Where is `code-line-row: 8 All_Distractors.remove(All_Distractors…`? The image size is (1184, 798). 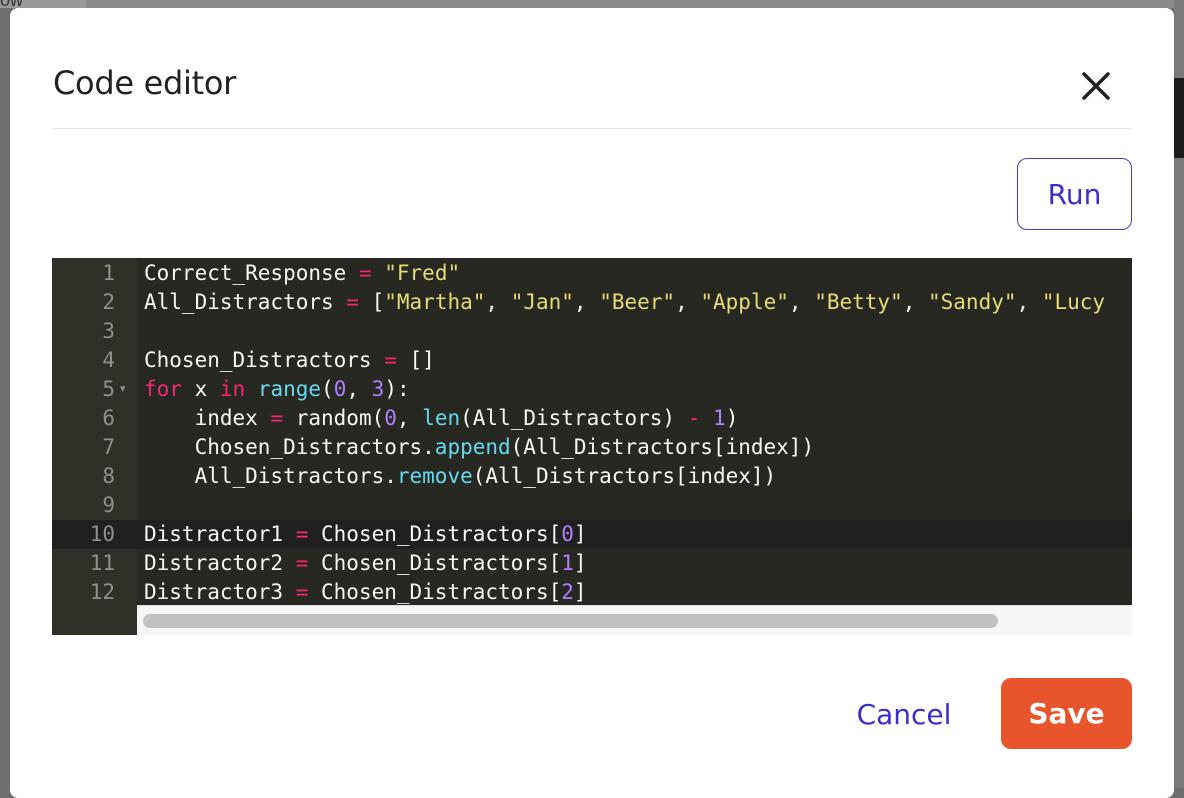
code-line-row: 8 All_Distractors.remove(All_Distractors… is located at coordinates (592, 476).